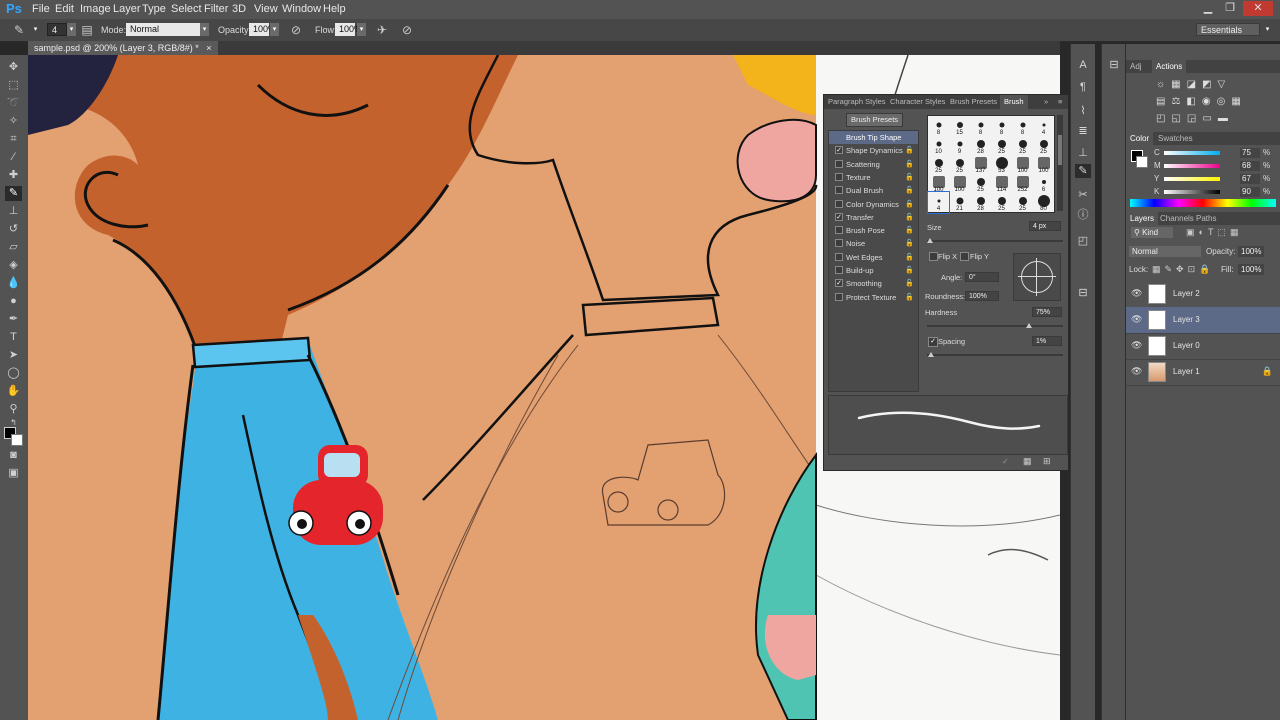 The image size is (1280, 720). I want to click on tab-adjustments: Adj, so click(1136, 66).